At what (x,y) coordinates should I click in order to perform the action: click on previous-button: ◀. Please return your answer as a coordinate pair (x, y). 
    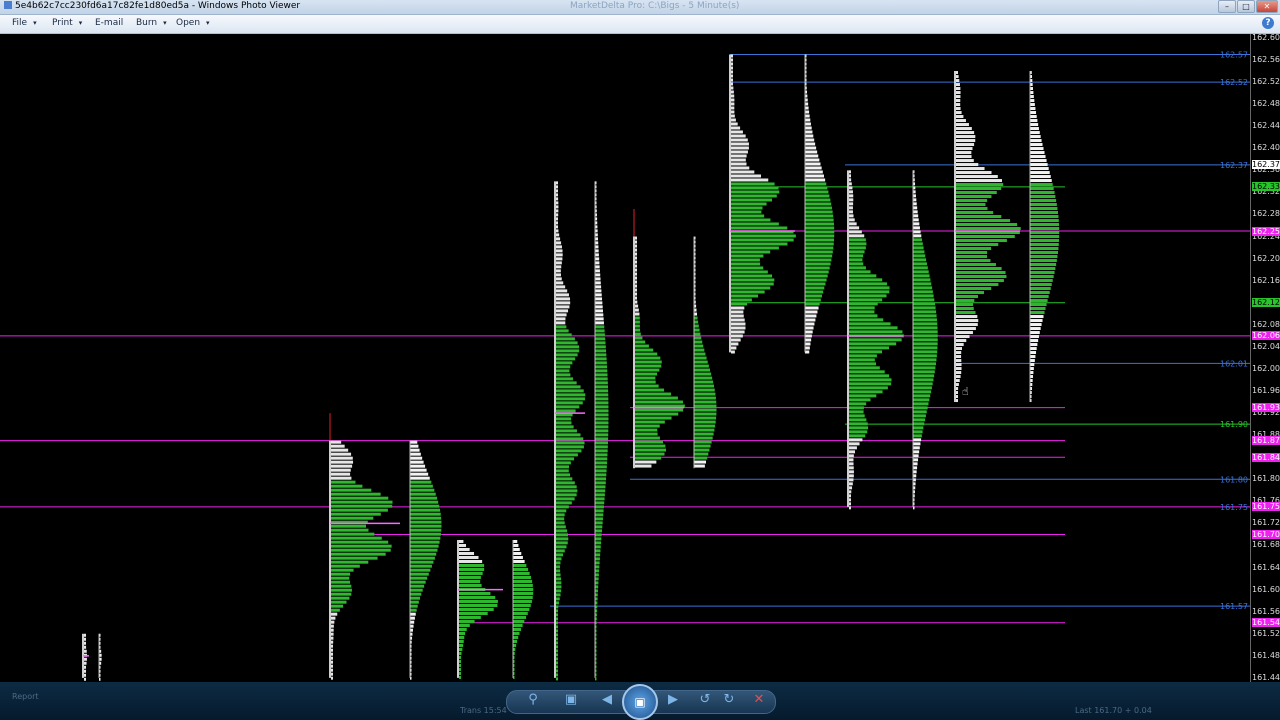
    Looking at the image, I should click on (607, 700).